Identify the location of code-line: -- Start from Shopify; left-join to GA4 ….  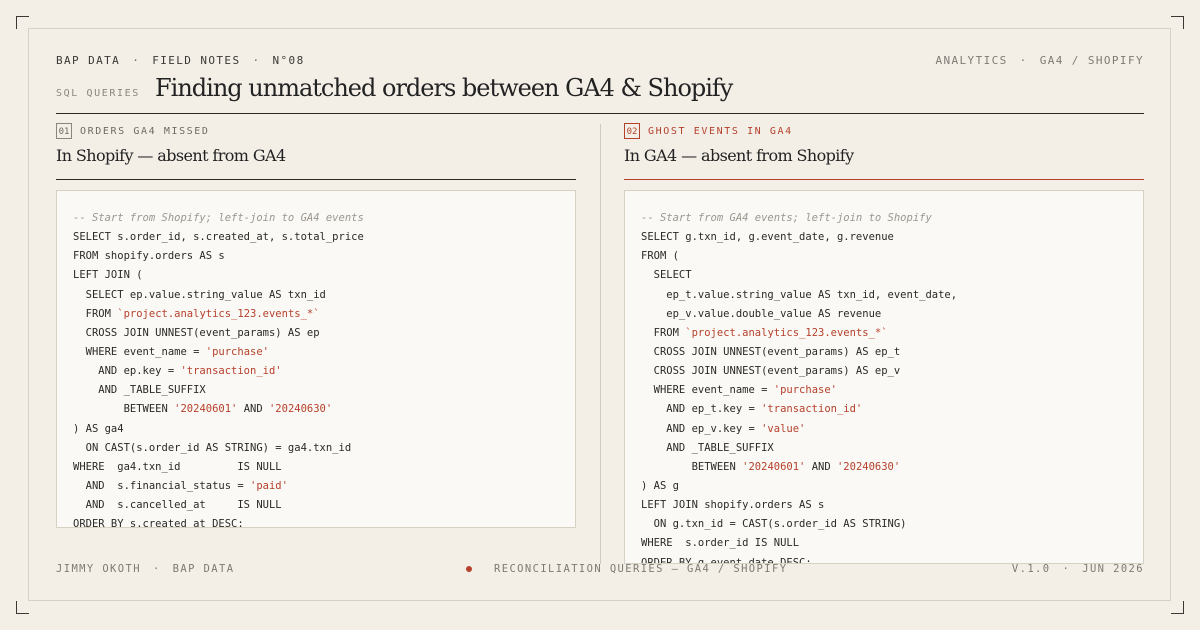
(218, 218).